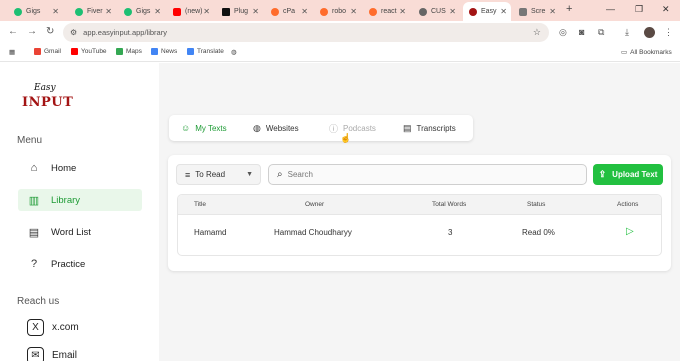 The image size is (680, 361). Describe the element at coordinates (639, 9) in the screenshot. I see `maximize-button: ❐` at that location.